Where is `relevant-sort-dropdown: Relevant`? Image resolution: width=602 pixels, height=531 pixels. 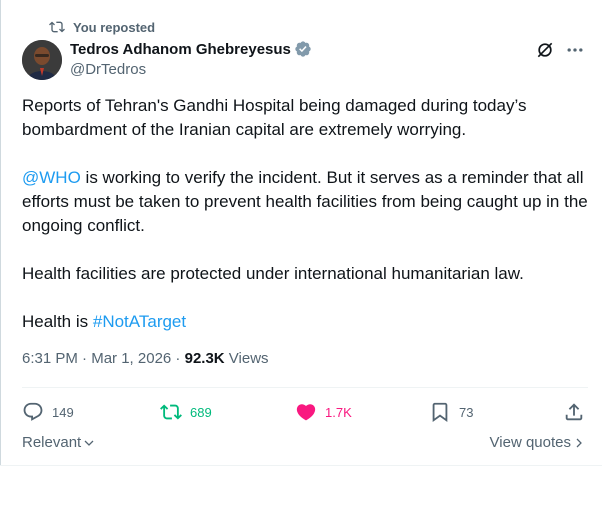 relevant-sort-dropdown: Relevant is located at coordinates (58, 442).